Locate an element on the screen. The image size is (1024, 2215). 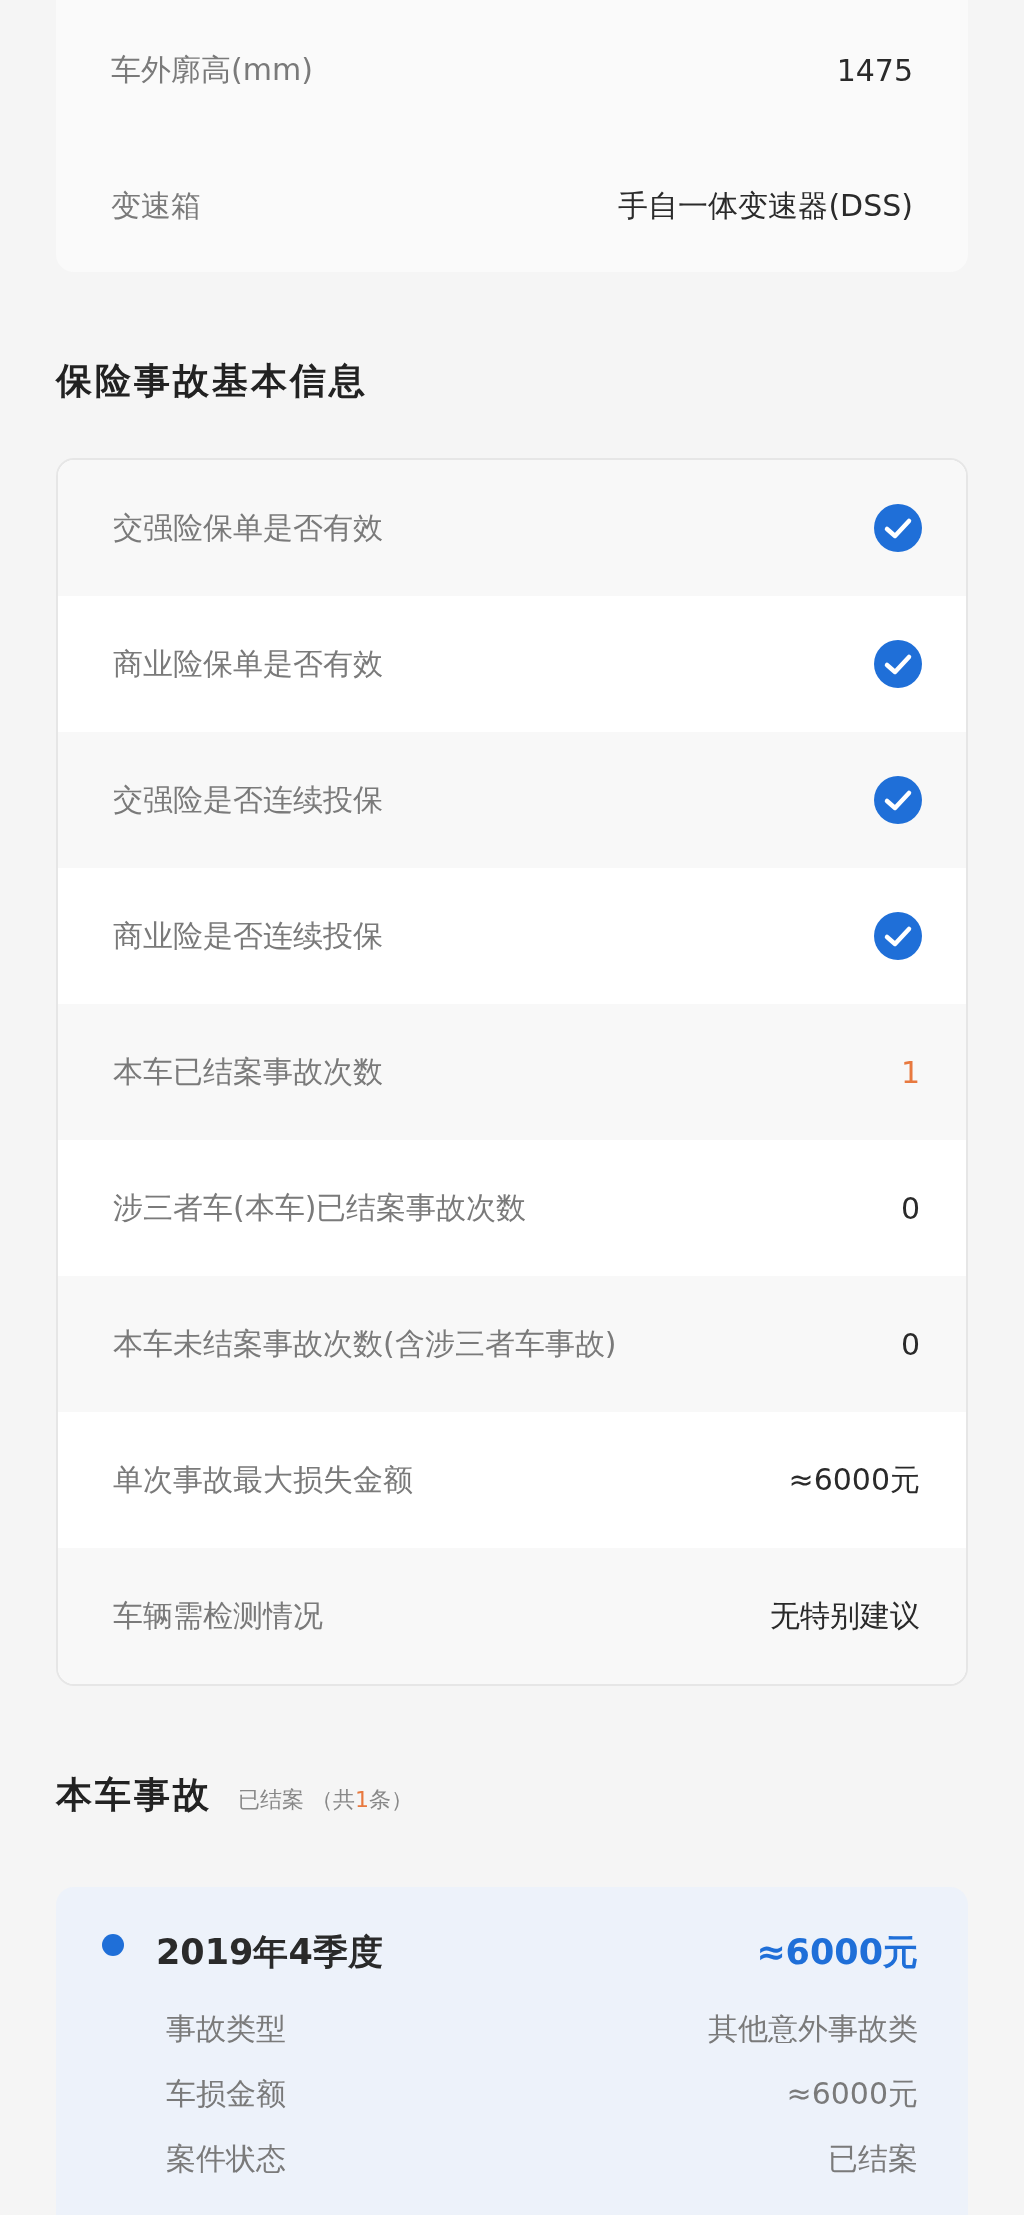
record-count: 已结案 （共1条） is located at coordinates (325, 1800).